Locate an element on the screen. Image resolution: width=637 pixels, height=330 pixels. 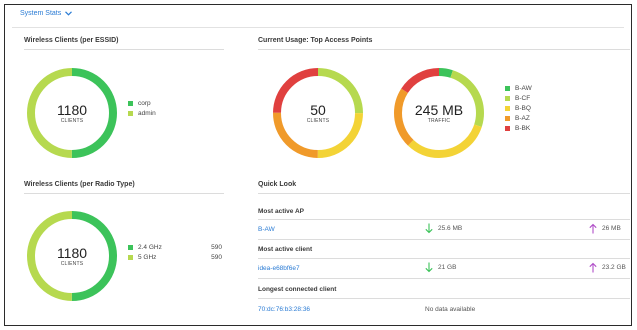
longest-client-divider is located at coordinates (444, 298).